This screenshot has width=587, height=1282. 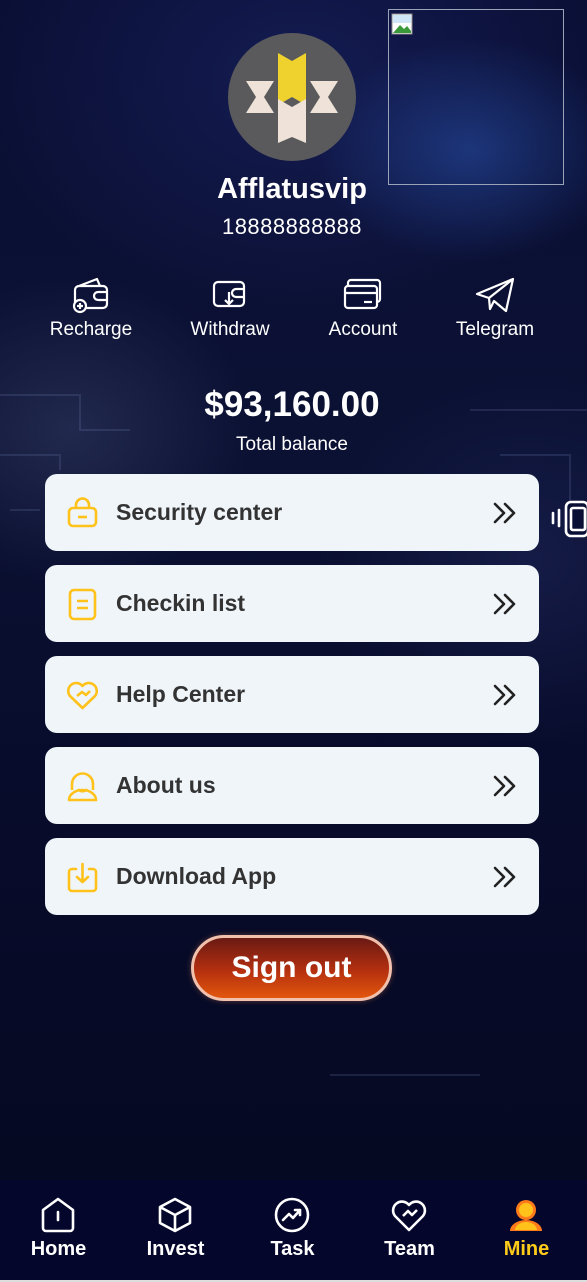 What do you see at coordinates (409, 1216) in the screenshot?
I see `heart-team-icon` at bounding box center [409, 1216].